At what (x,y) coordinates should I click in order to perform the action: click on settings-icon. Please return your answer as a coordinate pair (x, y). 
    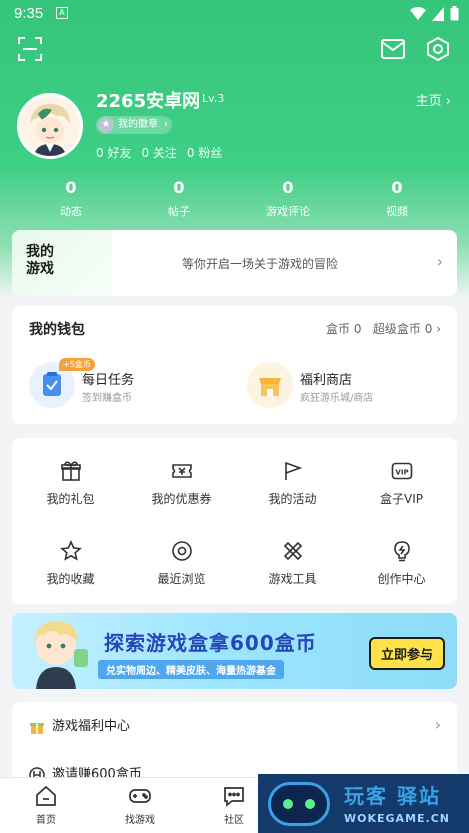
    Looking at the image, I should click on (438, 49).